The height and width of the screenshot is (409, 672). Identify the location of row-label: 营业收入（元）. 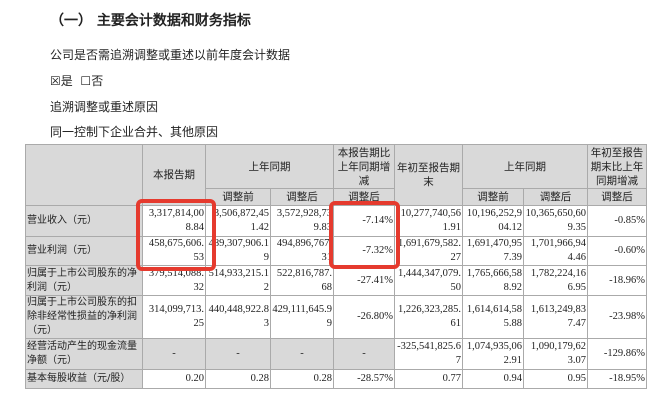
(84, 221).